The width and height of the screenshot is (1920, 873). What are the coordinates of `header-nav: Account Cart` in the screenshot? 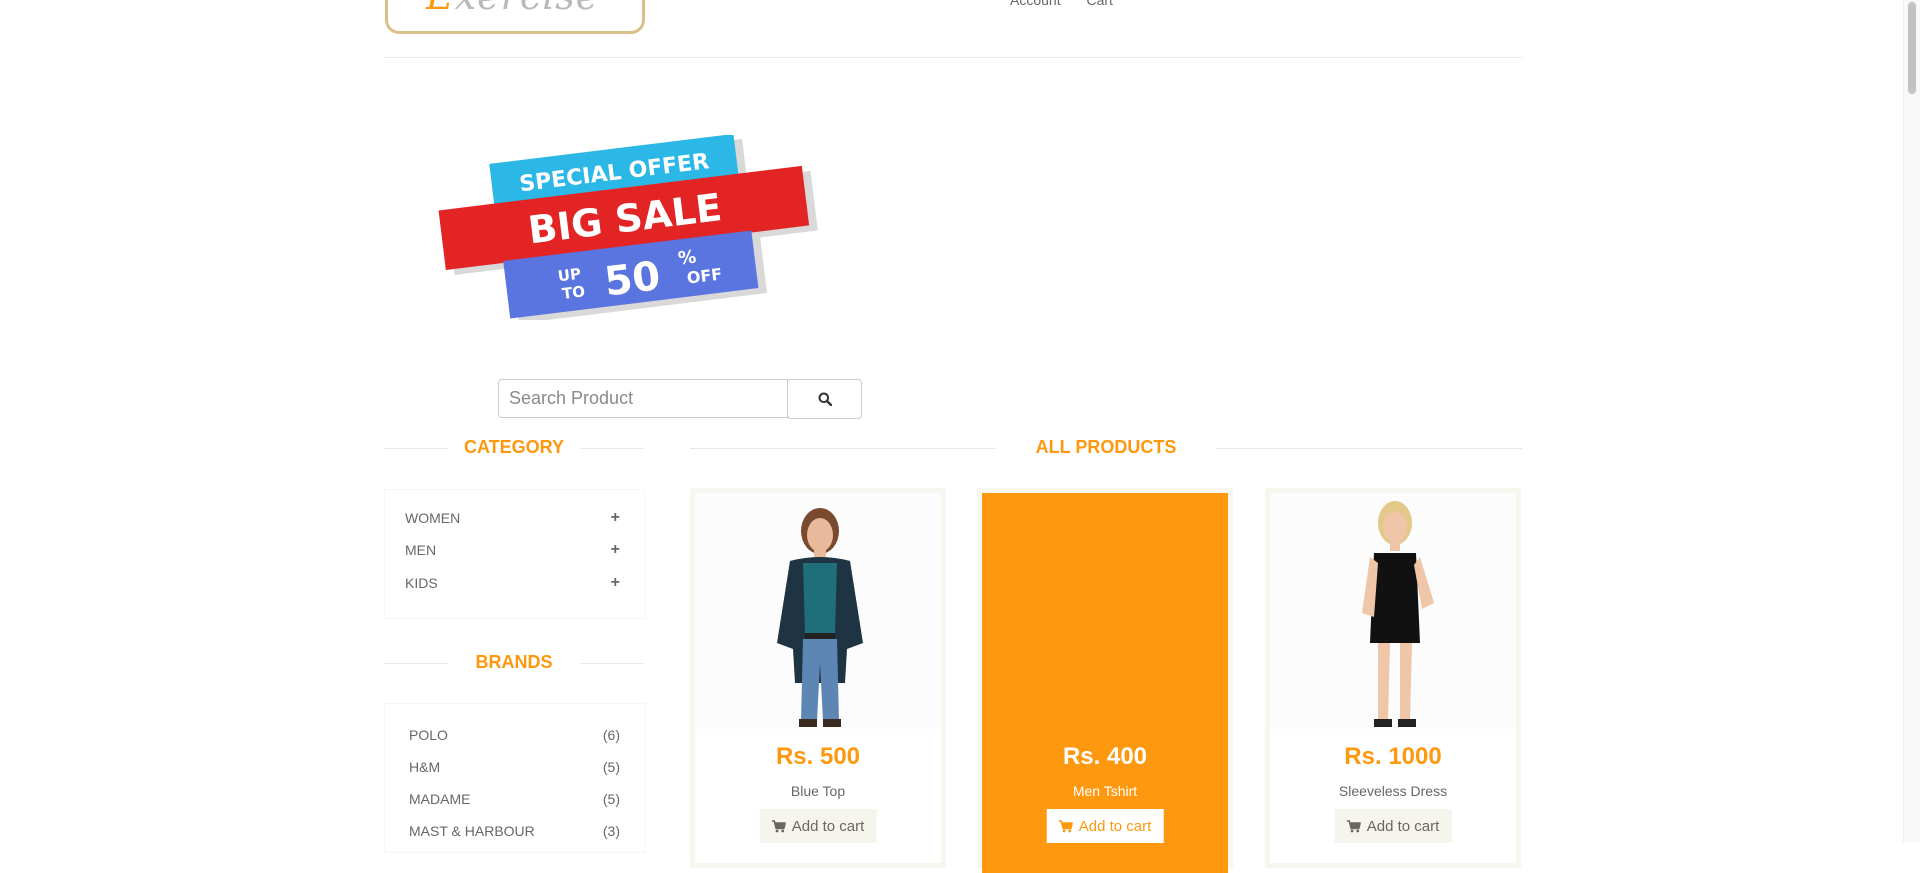 It's located at (1072, 4).